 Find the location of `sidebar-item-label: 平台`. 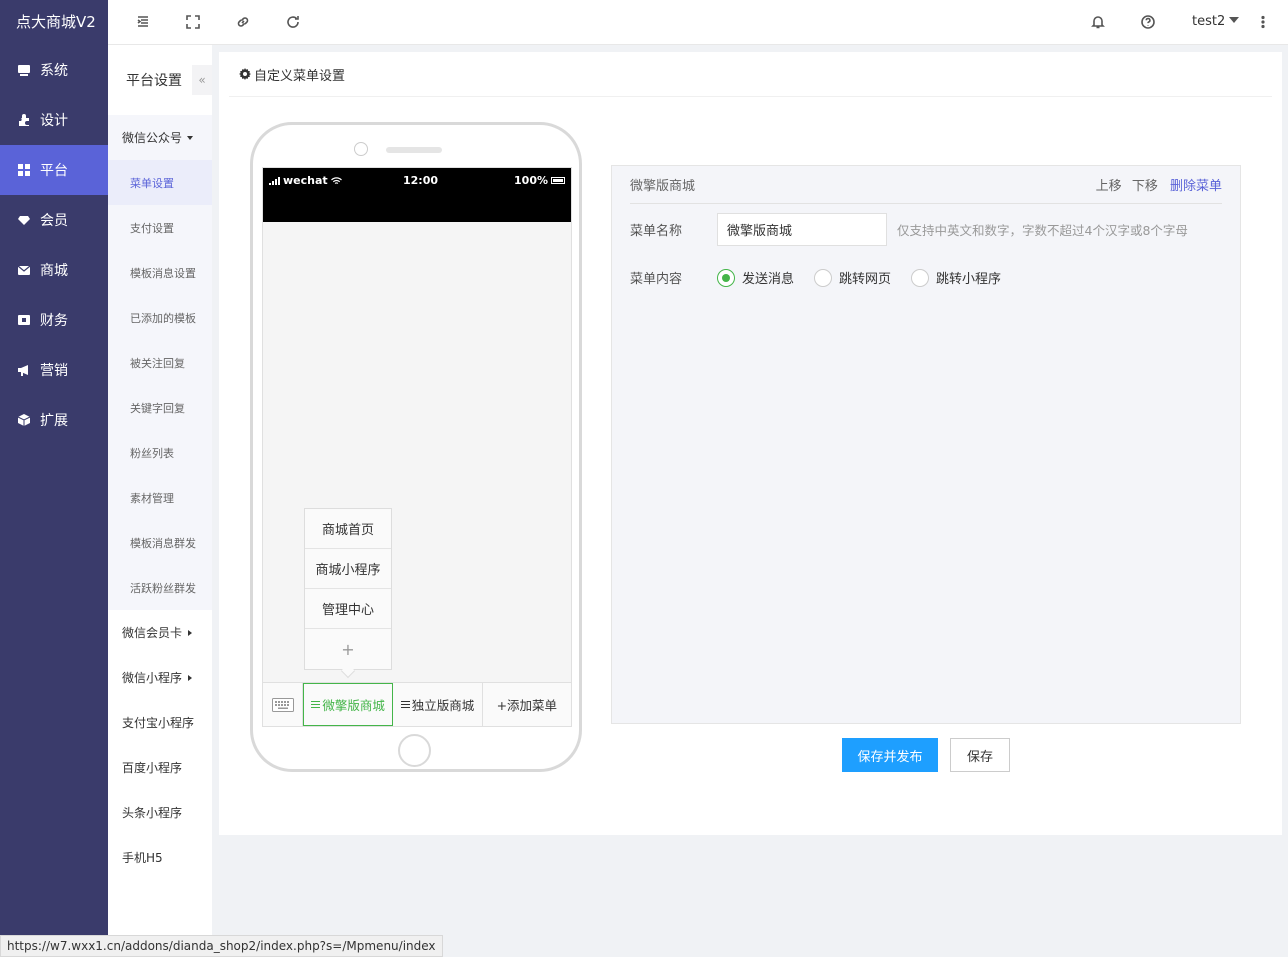

sidebar-item-label: 平台 is located at coordinates (54, 171).